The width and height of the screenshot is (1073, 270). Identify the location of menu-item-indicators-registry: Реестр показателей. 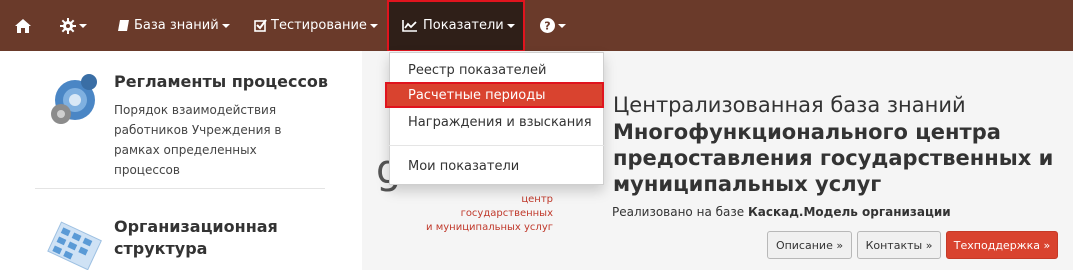
(496, 71).